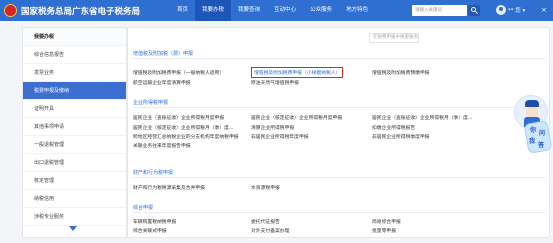 Image resolution: width=553 pixels, height=243 pixels. Describe the element at coordinates (74, 37) in the screenshot. I see `sidebar-header: 我要办税` at that location.